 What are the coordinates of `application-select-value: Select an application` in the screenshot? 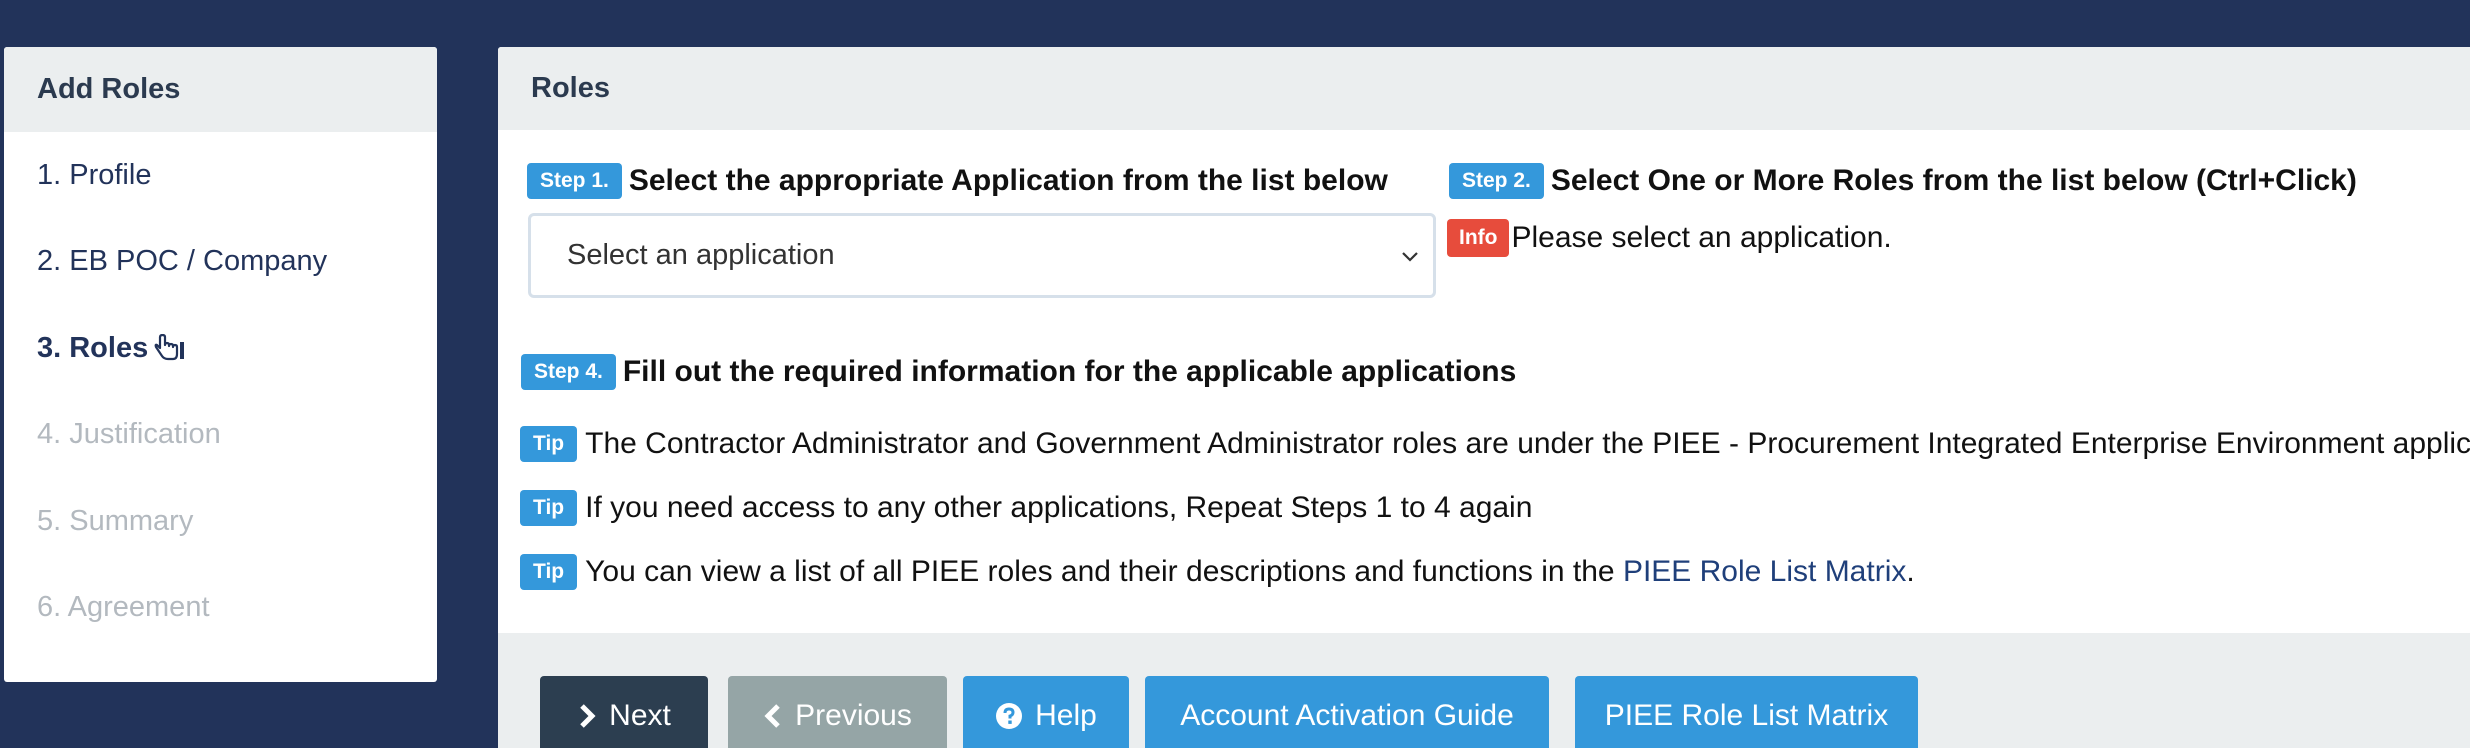 It's located at (701, 255).